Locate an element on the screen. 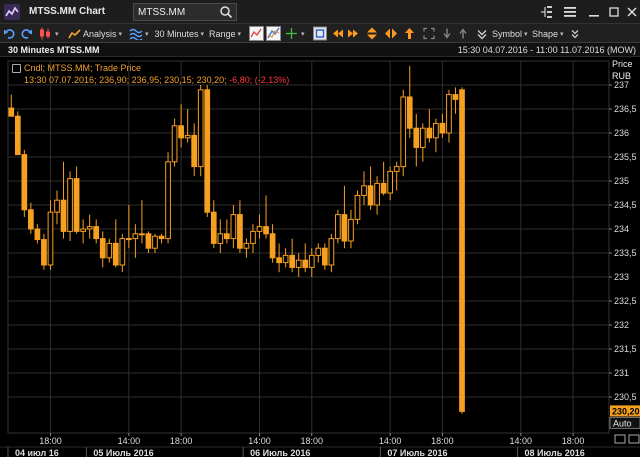  chart-type-caret-icon: ▾ is located at coordinates (57, 33).